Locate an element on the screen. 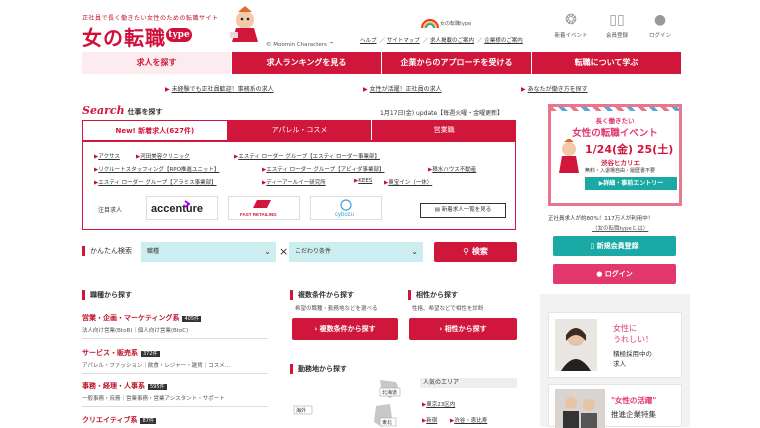 The image size is (760, 428). cybozu-logo: cybozu is located at coordinates (346, 208).